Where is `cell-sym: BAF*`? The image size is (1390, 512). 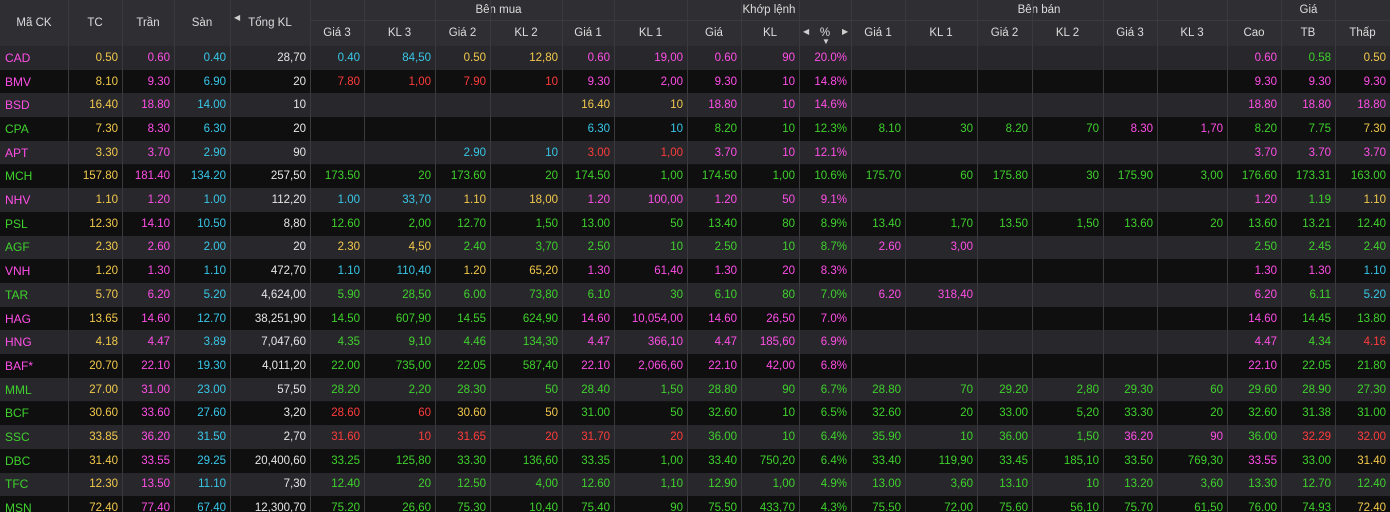 cell-sym: BAF* is located at coordinates (34, 366).